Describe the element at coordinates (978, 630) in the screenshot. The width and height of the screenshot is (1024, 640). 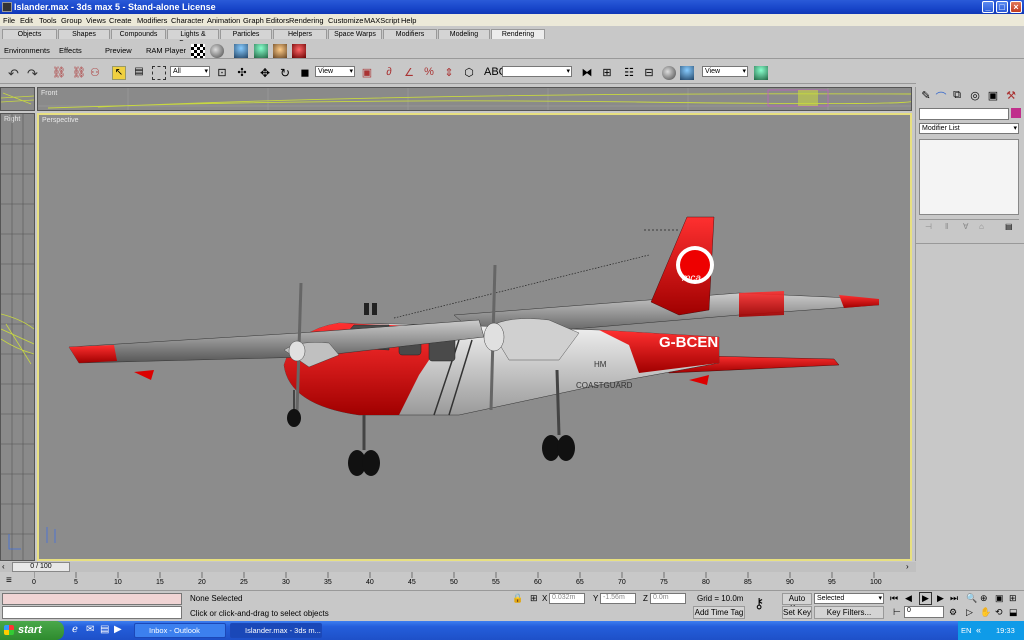
I see `tray-arrow-icon: «` at that location.